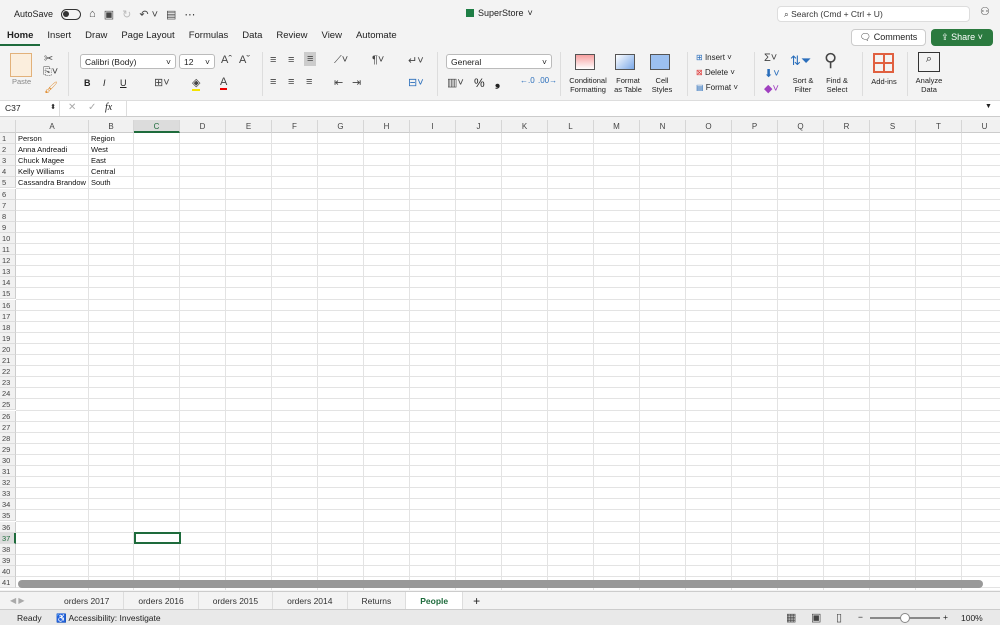 The height and width of the screenshot is (625, 1000). I want to click on insert-cells-button: ⊞ Insert ˅, so click(714, 57).